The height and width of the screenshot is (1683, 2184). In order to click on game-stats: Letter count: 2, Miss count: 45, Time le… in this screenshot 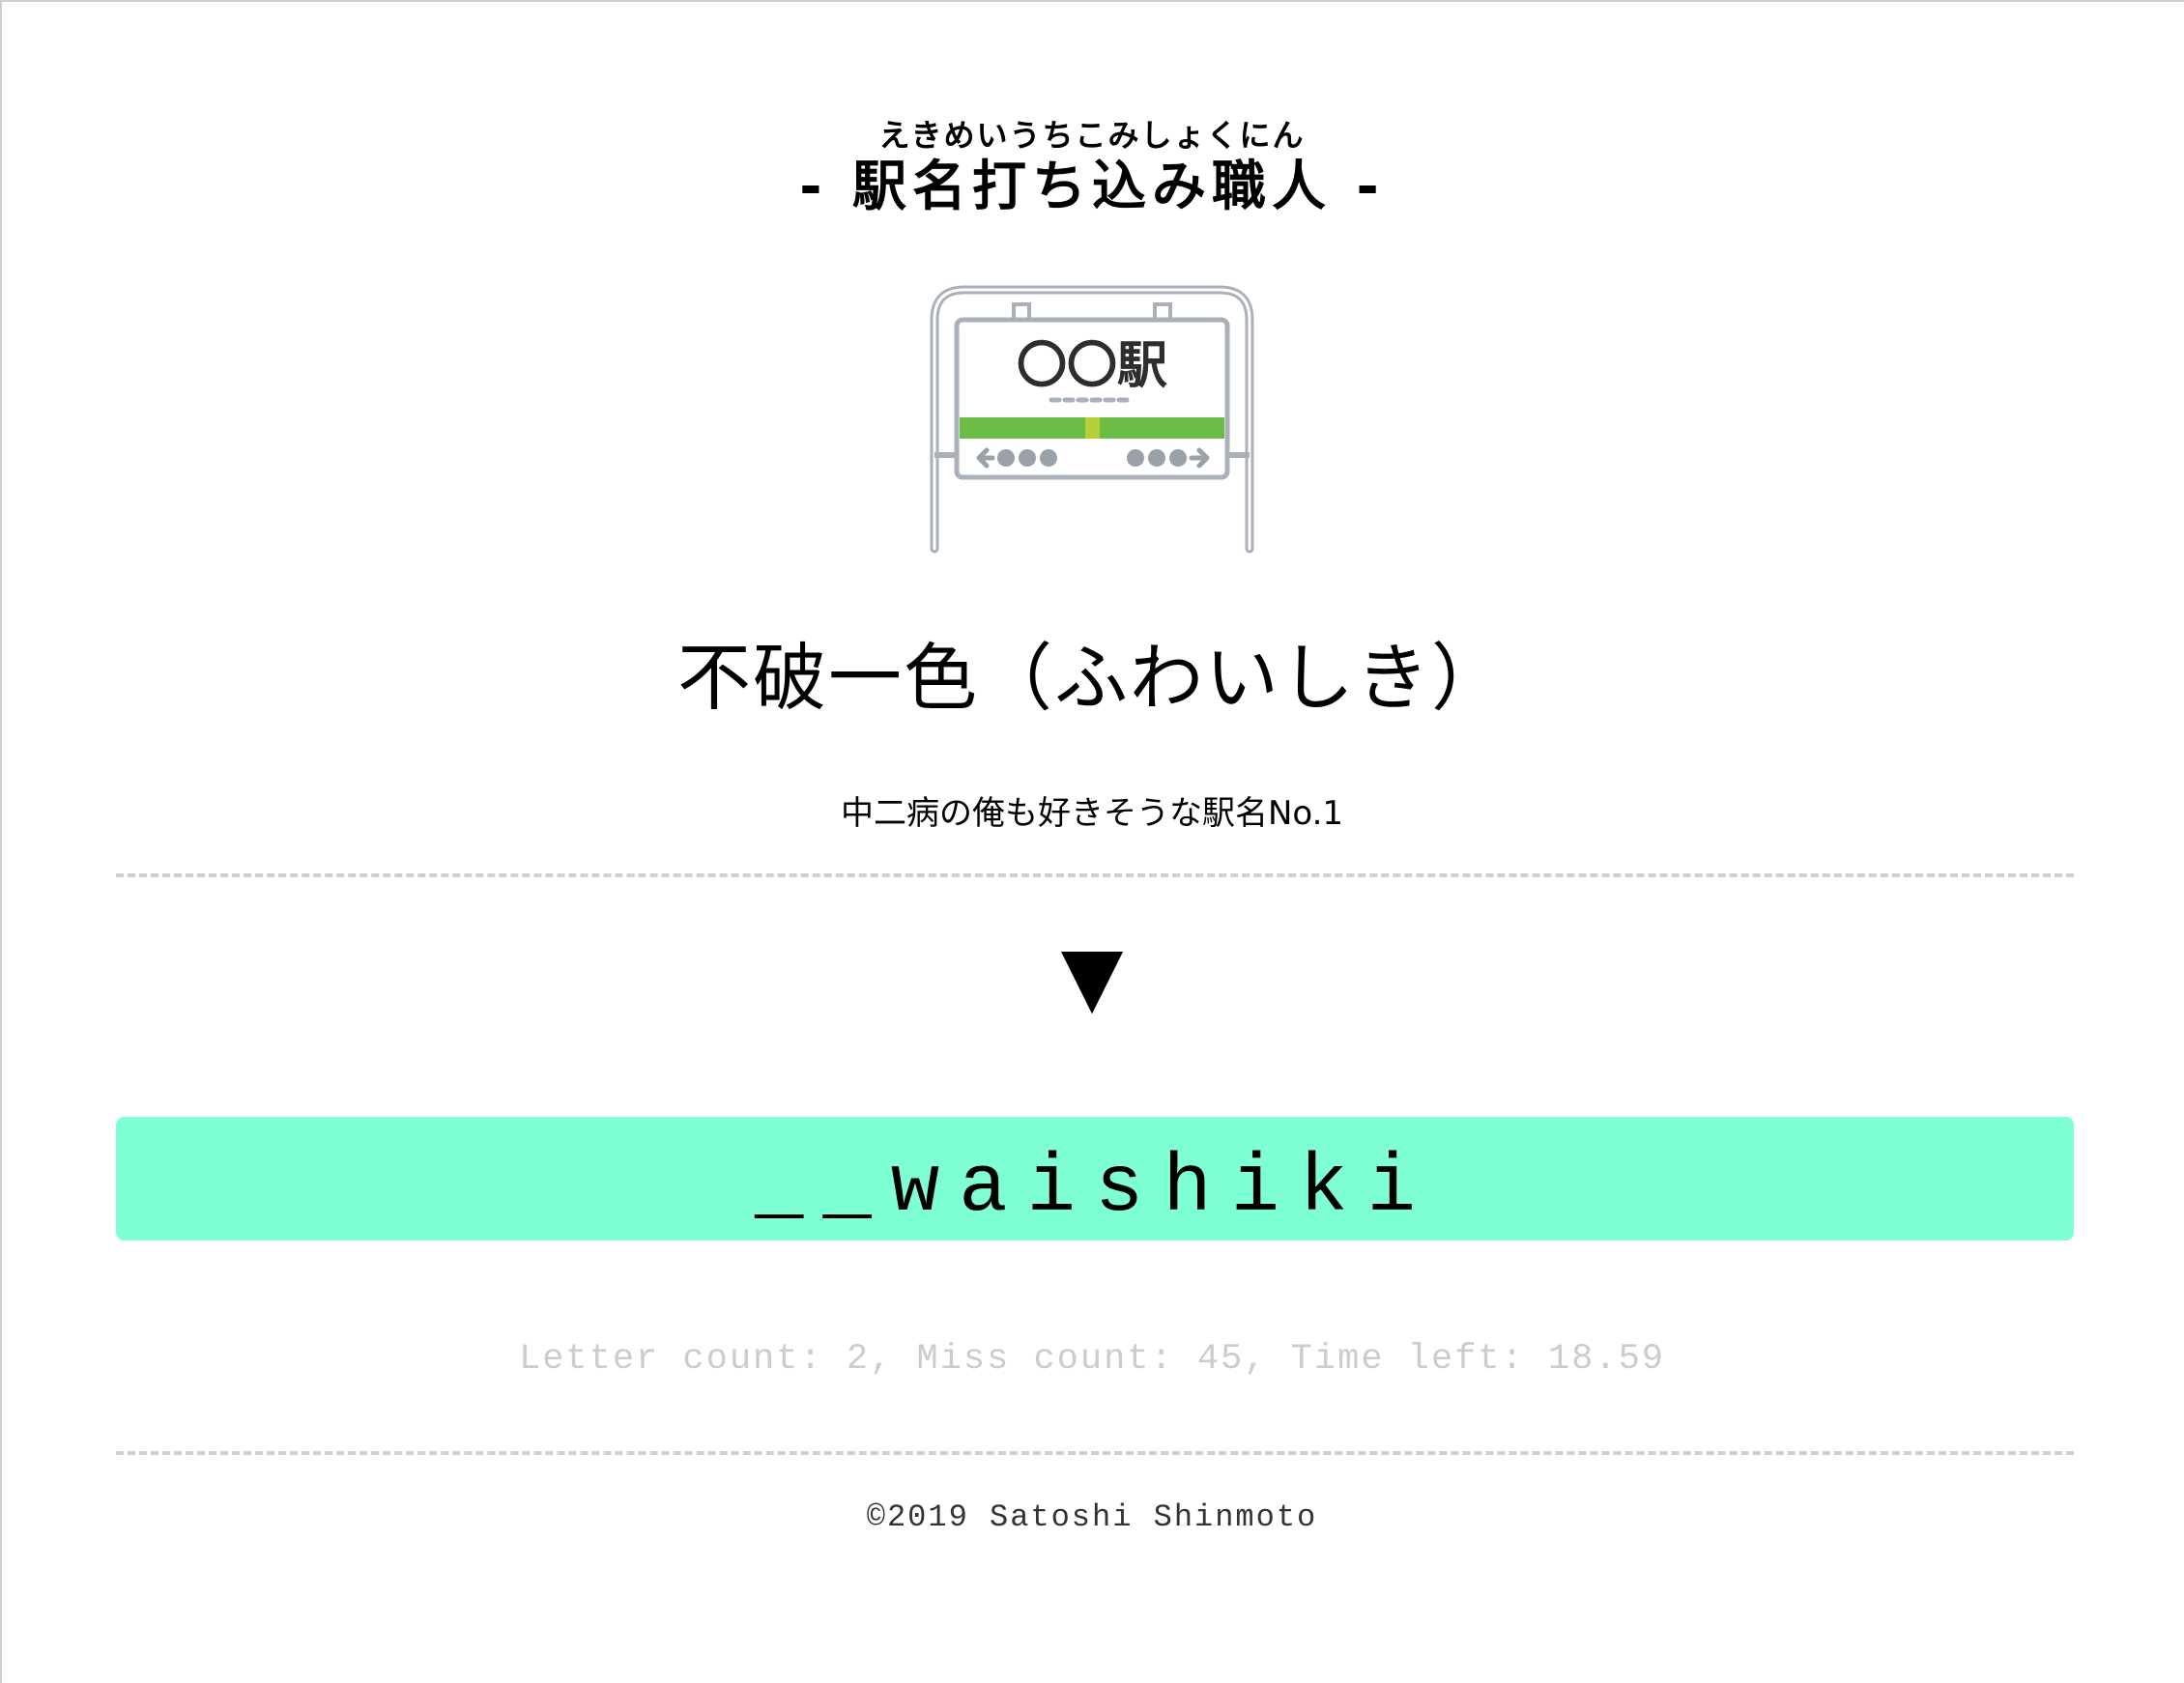, I will do `click(1092, 1359)`.